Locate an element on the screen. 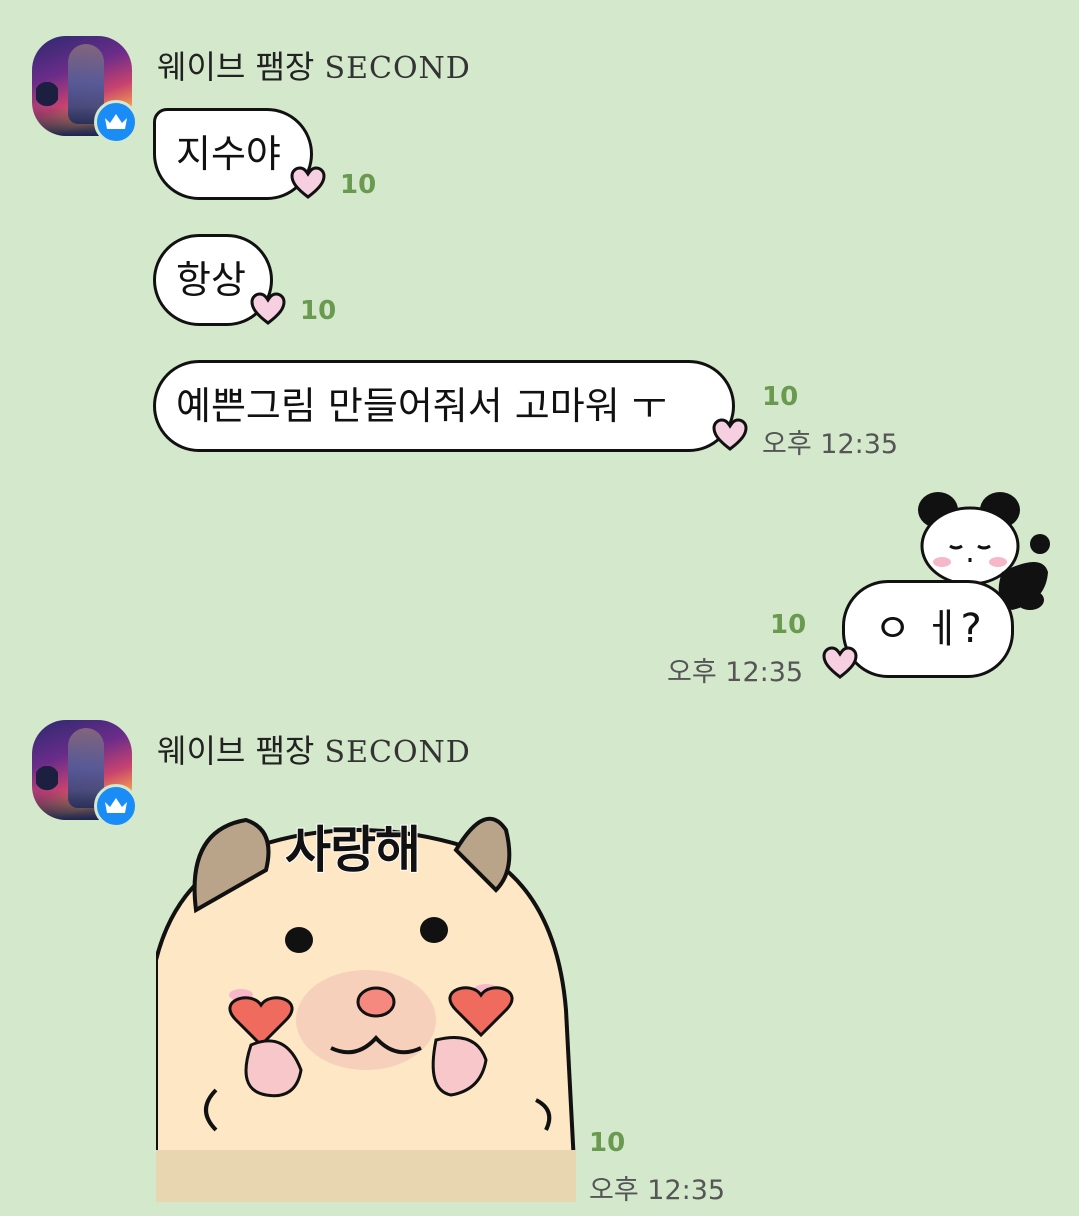 The height and width of the screenshot is (1216, 1079). message-bubble: 예쁜그림 만들어줘서 고마워 ㅜ is located at coordinates (444, 406).